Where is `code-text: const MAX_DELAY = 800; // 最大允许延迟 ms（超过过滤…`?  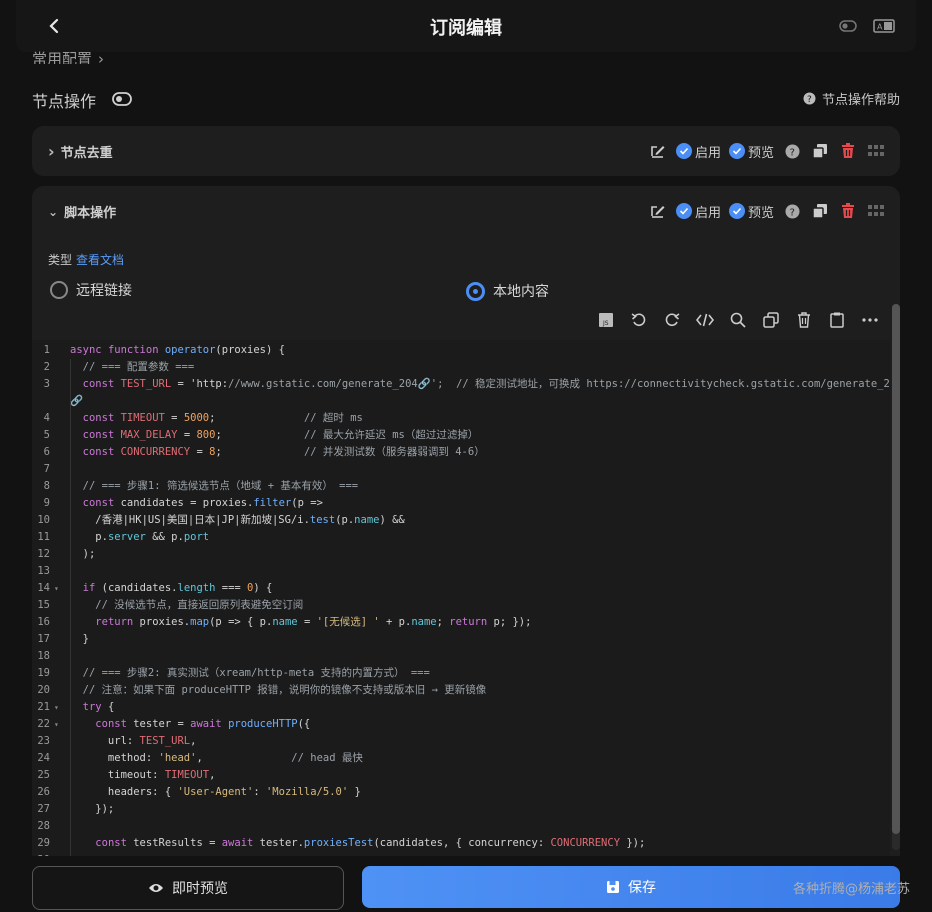
code-text: const MAX_DELAY = 800; // 最大允许延迟 ms（超过过滤… is located at coordinates (280, 435).